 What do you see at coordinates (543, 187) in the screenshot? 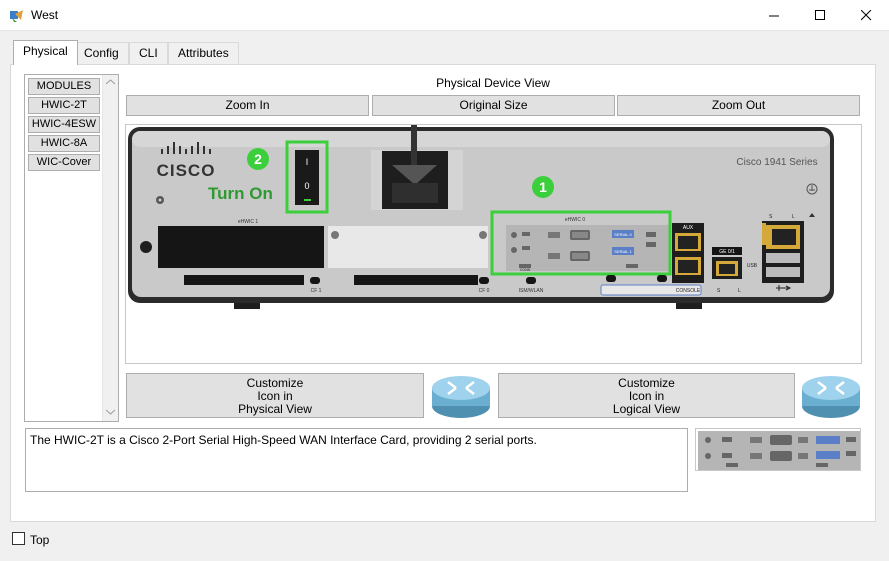
I see `callout-1-number: 1` at bounding box center [543, 187].